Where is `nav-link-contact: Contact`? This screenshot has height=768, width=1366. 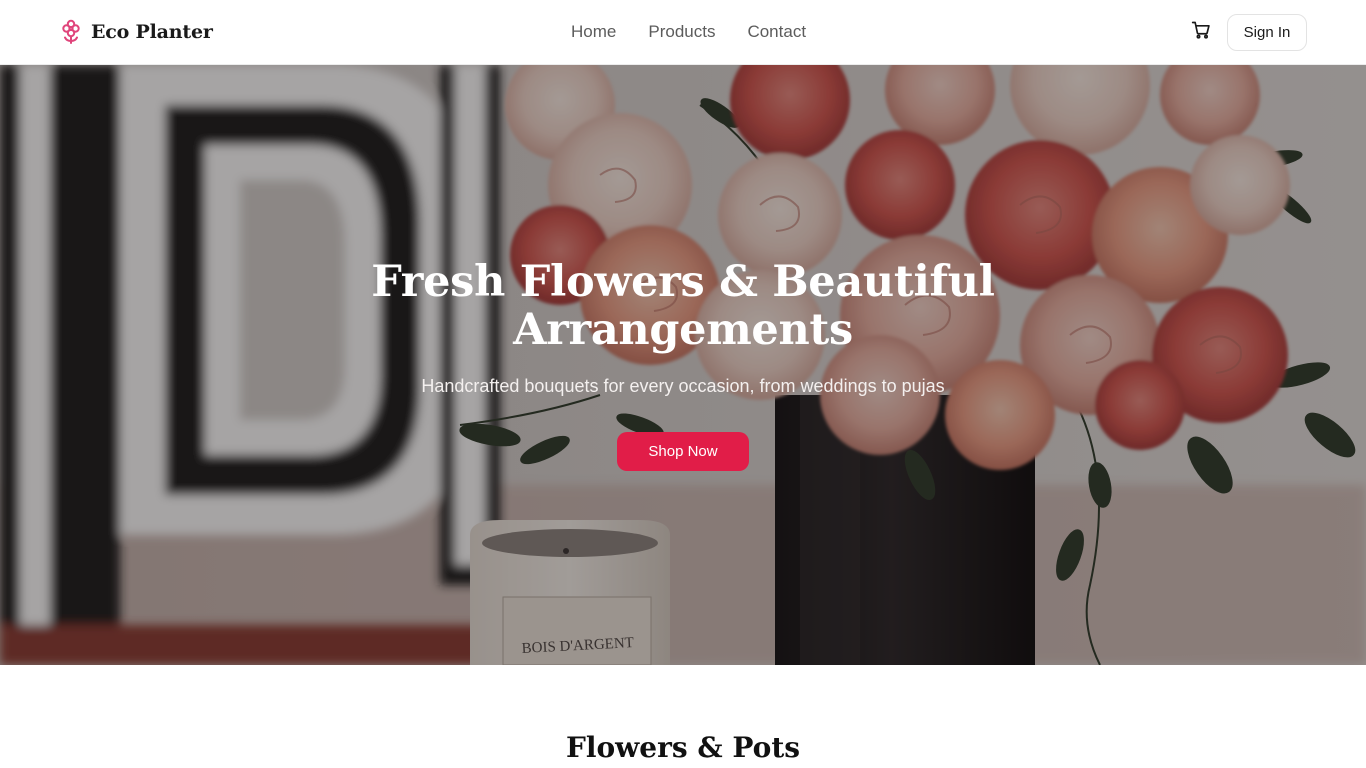
nav-link-contact: Contact is located at coordinates (776, 32).